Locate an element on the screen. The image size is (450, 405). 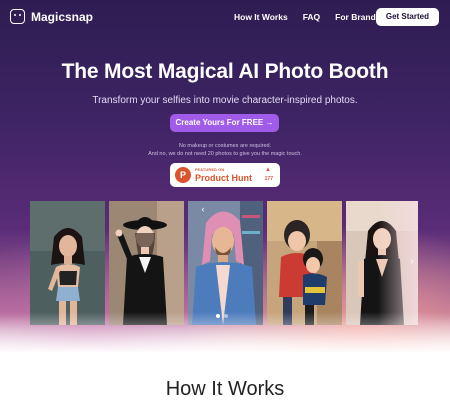
gallery-pagination is located at coordinates (224, 316).